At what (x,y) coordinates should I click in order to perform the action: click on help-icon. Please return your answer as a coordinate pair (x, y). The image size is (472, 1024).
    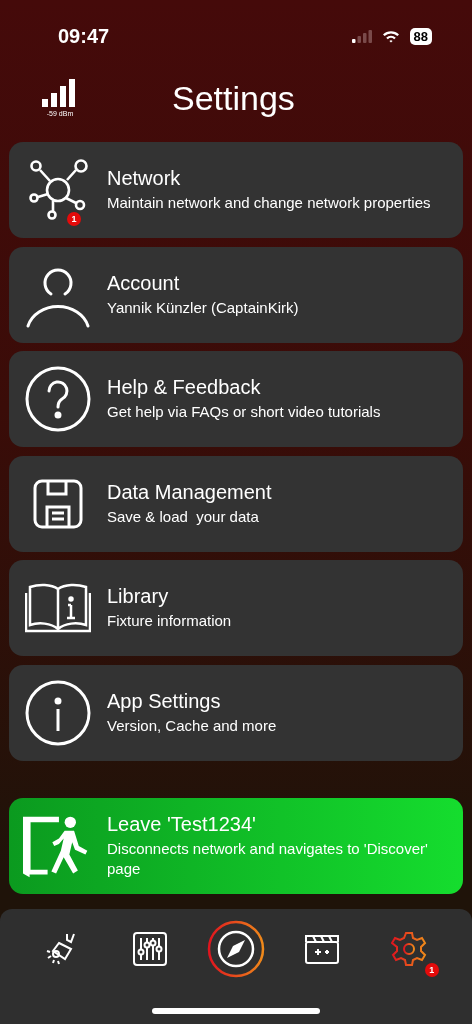
    Looking at the image, I should click on (58, 399).